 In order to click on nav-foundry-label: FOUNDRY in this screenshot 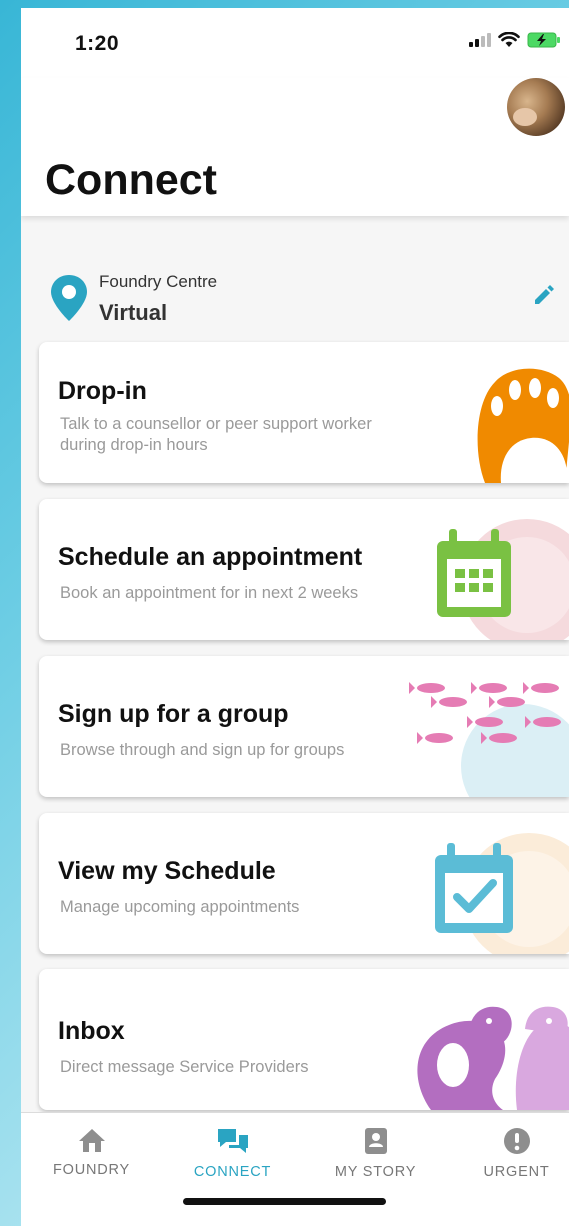, I will do `click(91, 1170)`.